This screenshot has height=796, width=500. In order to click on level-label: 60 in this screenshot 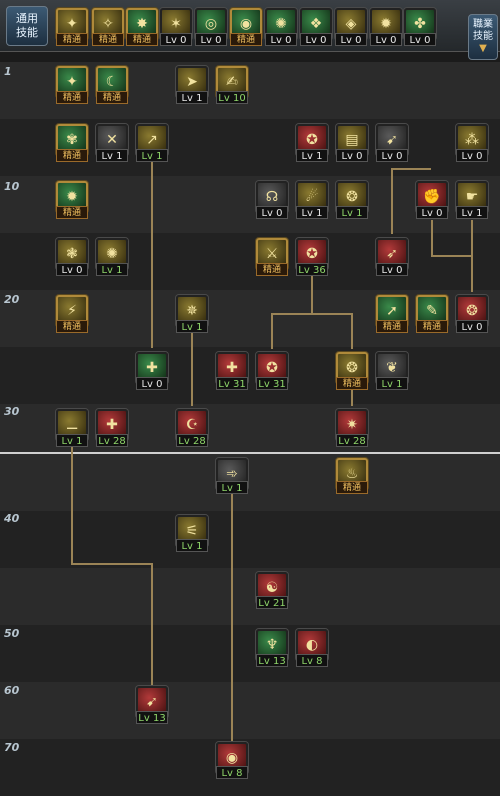, I will do `click(12, 690)`.